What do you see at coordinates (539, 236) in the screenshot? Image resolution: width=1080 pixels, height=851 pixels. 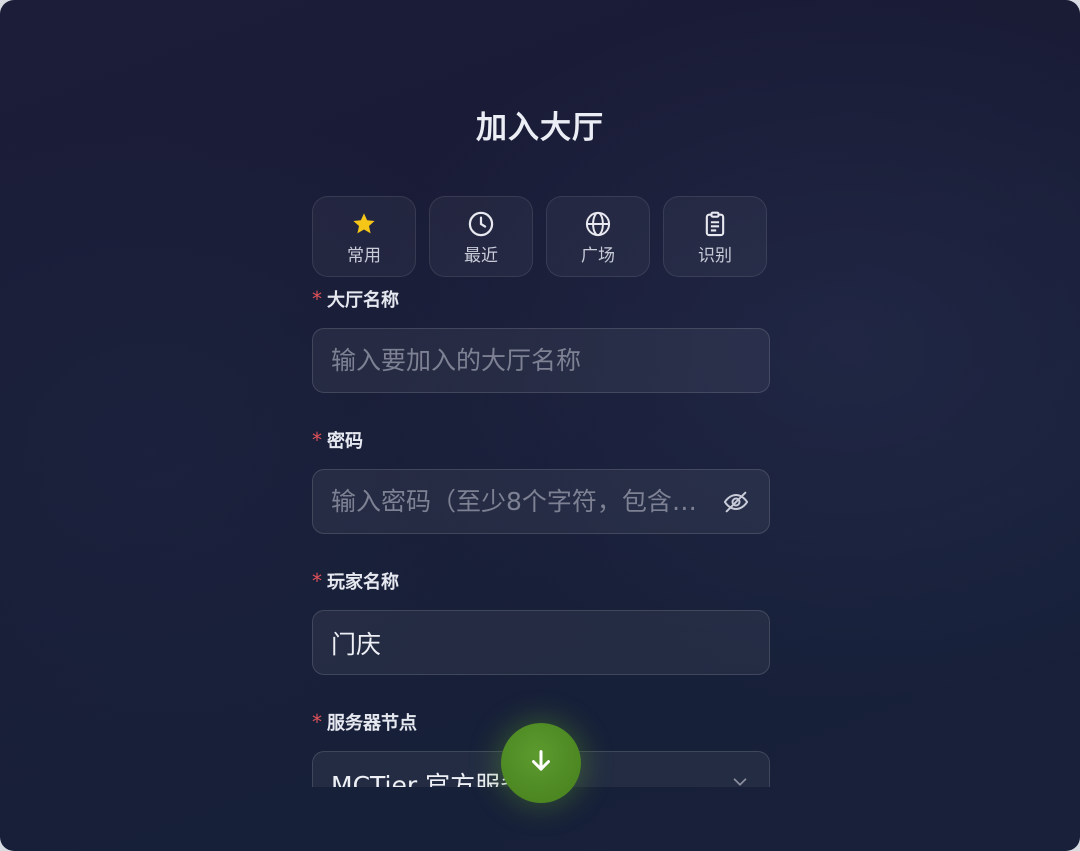 I see `quick-tabs: 常用 最近 广场 识别` at bounding box center [539, 236].